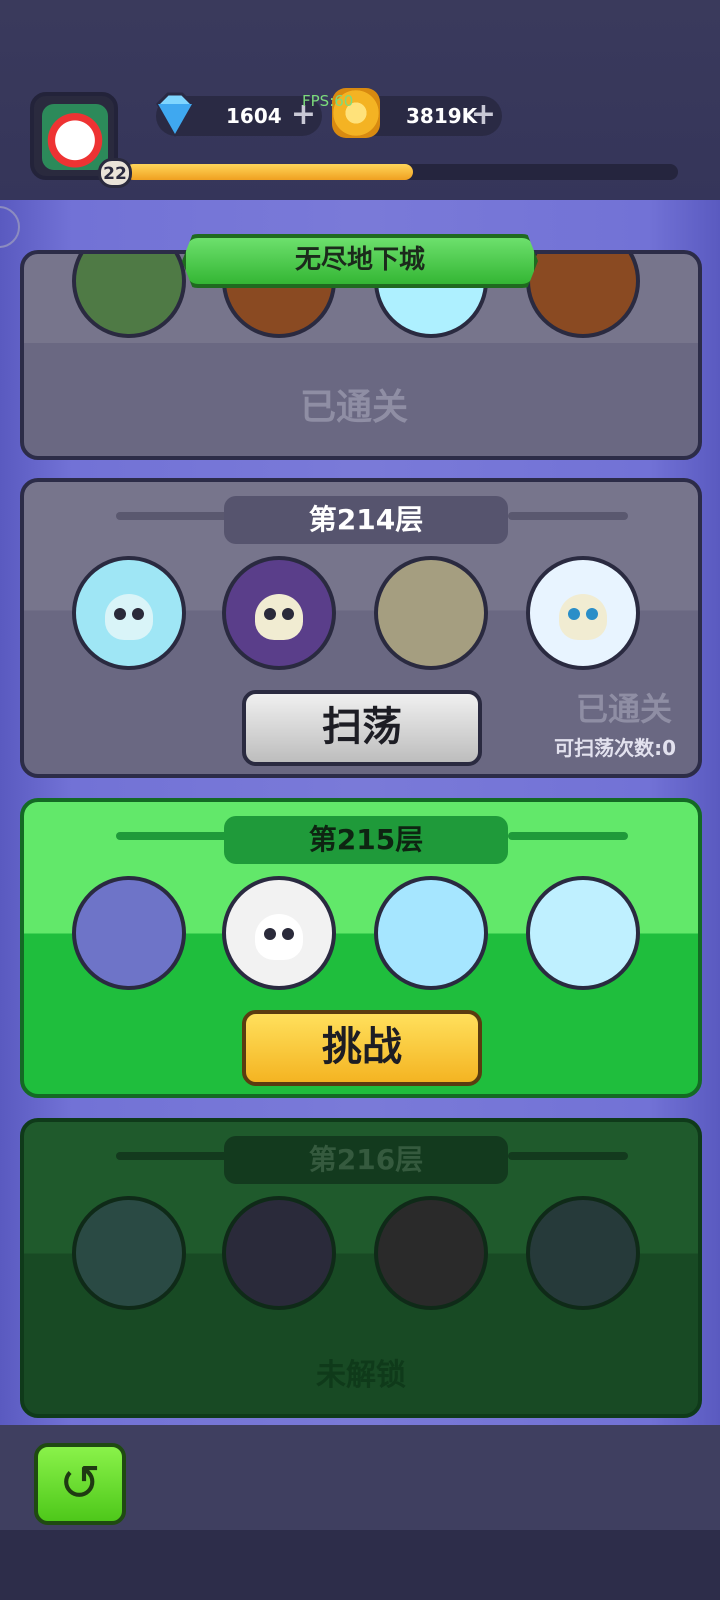  I want to click on pumpkin-icon, so click(583, 296).